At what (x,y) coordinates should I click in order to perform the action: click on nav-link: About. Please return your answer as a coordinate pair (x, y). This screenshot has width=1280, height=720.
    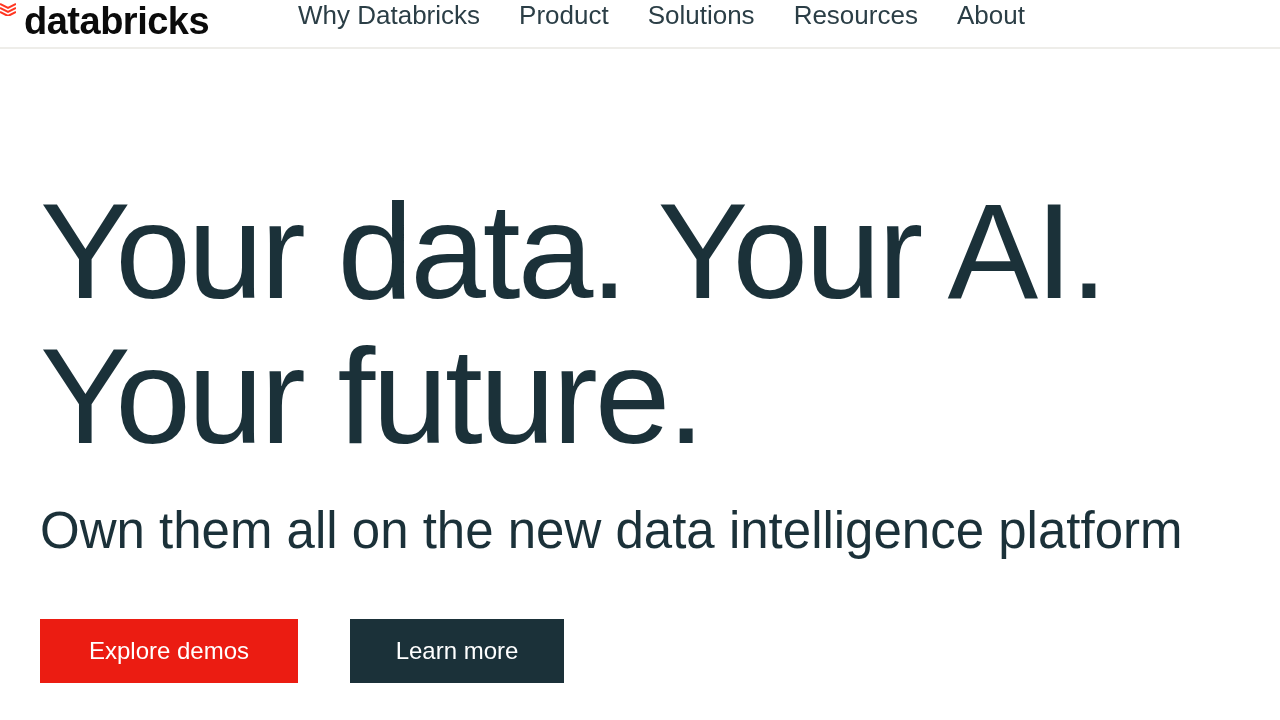
    Looking at the image, I should click on (990, 15).